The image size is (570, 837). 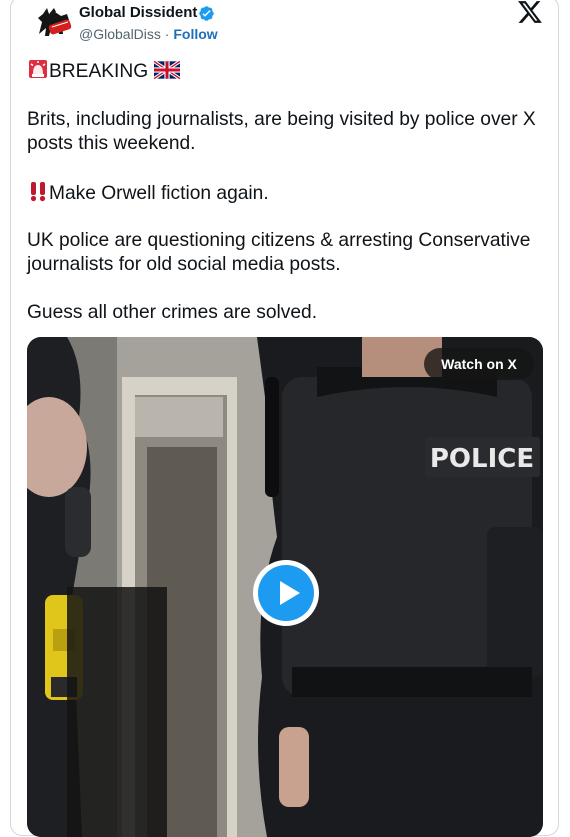 I want to click on post-paragraph-2: Make Orwell fiction again., so click(x=148, y=193).